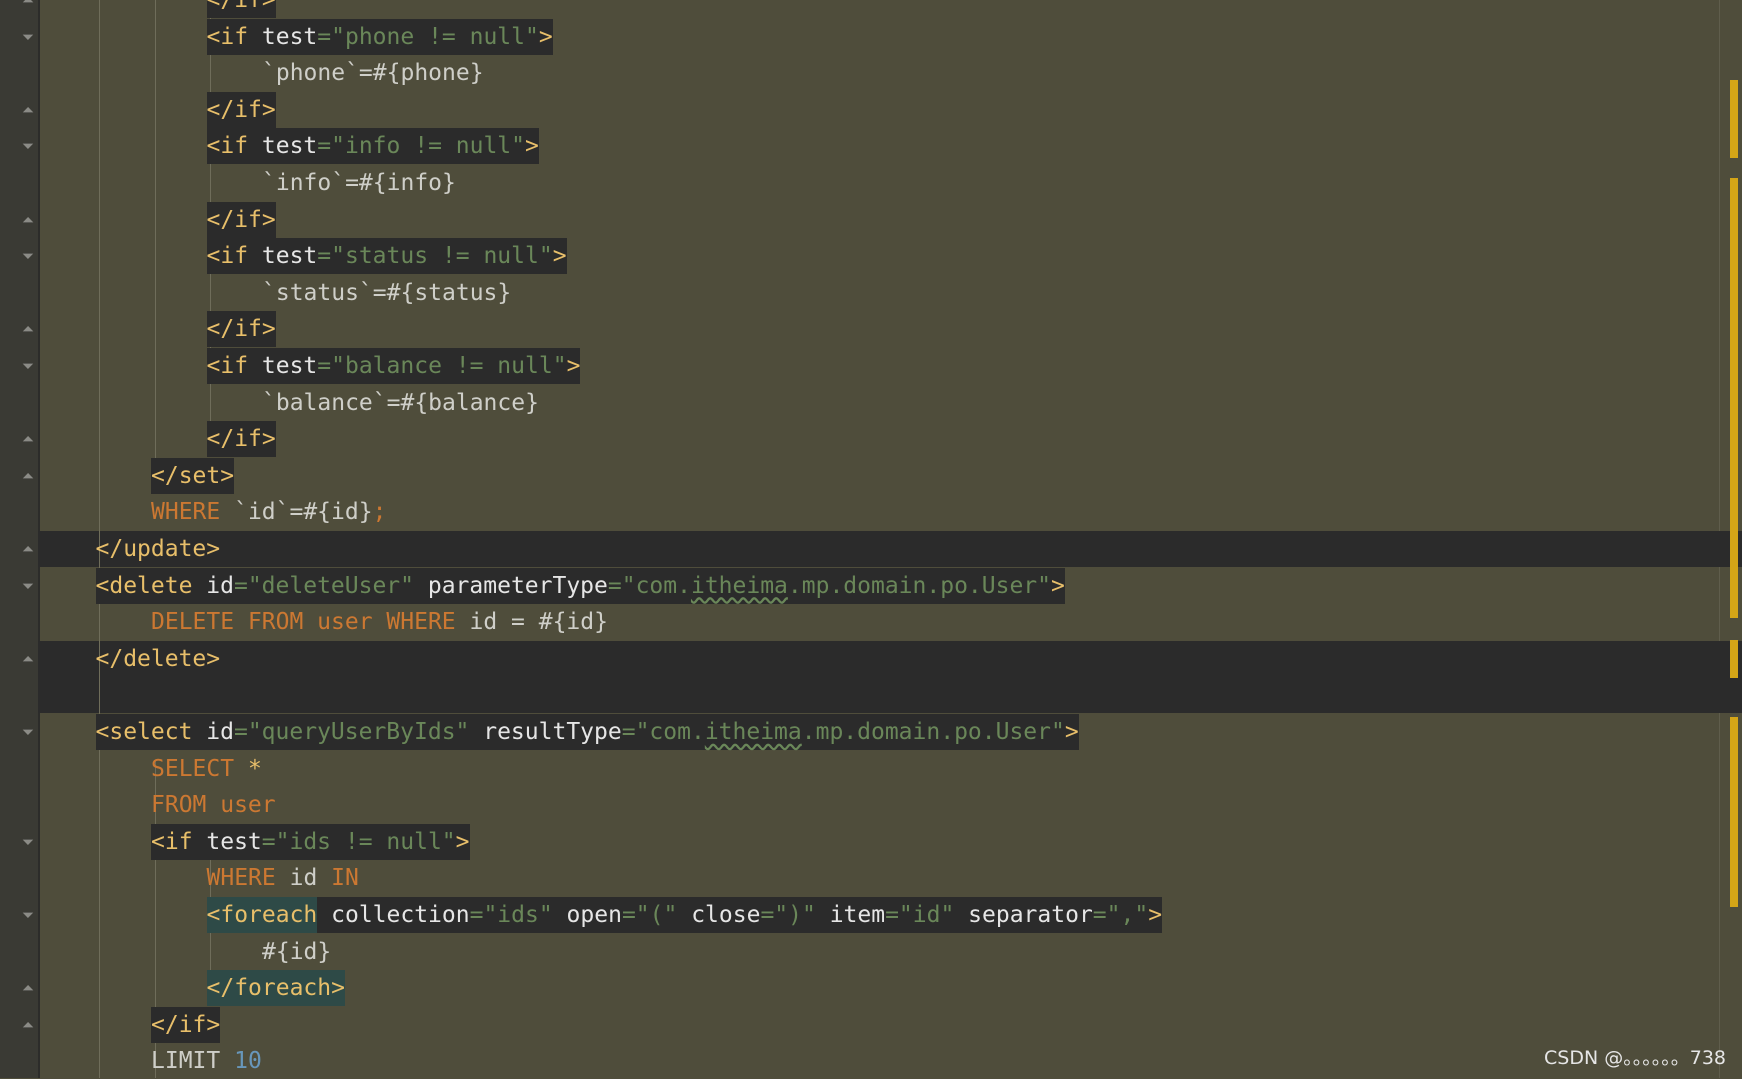 The height and width of the screenshot is (1079, 1742). What do you see at coordinates (373, 73) in the screenshot?
I see `code-line: `phone`=#{phone}` at bounding box center [373, 73].